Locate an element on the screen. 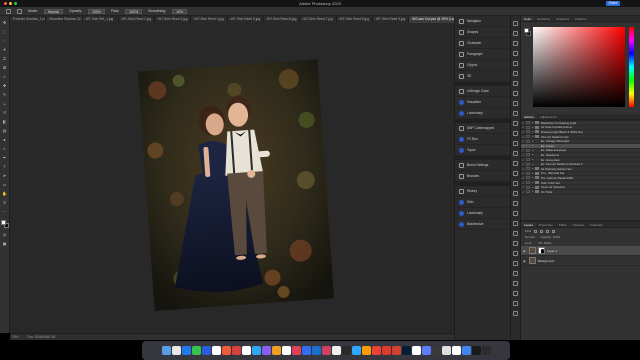 This screenshot has height=360, width=640. panel-tab: Patterns is located at coordinates (580, 18).